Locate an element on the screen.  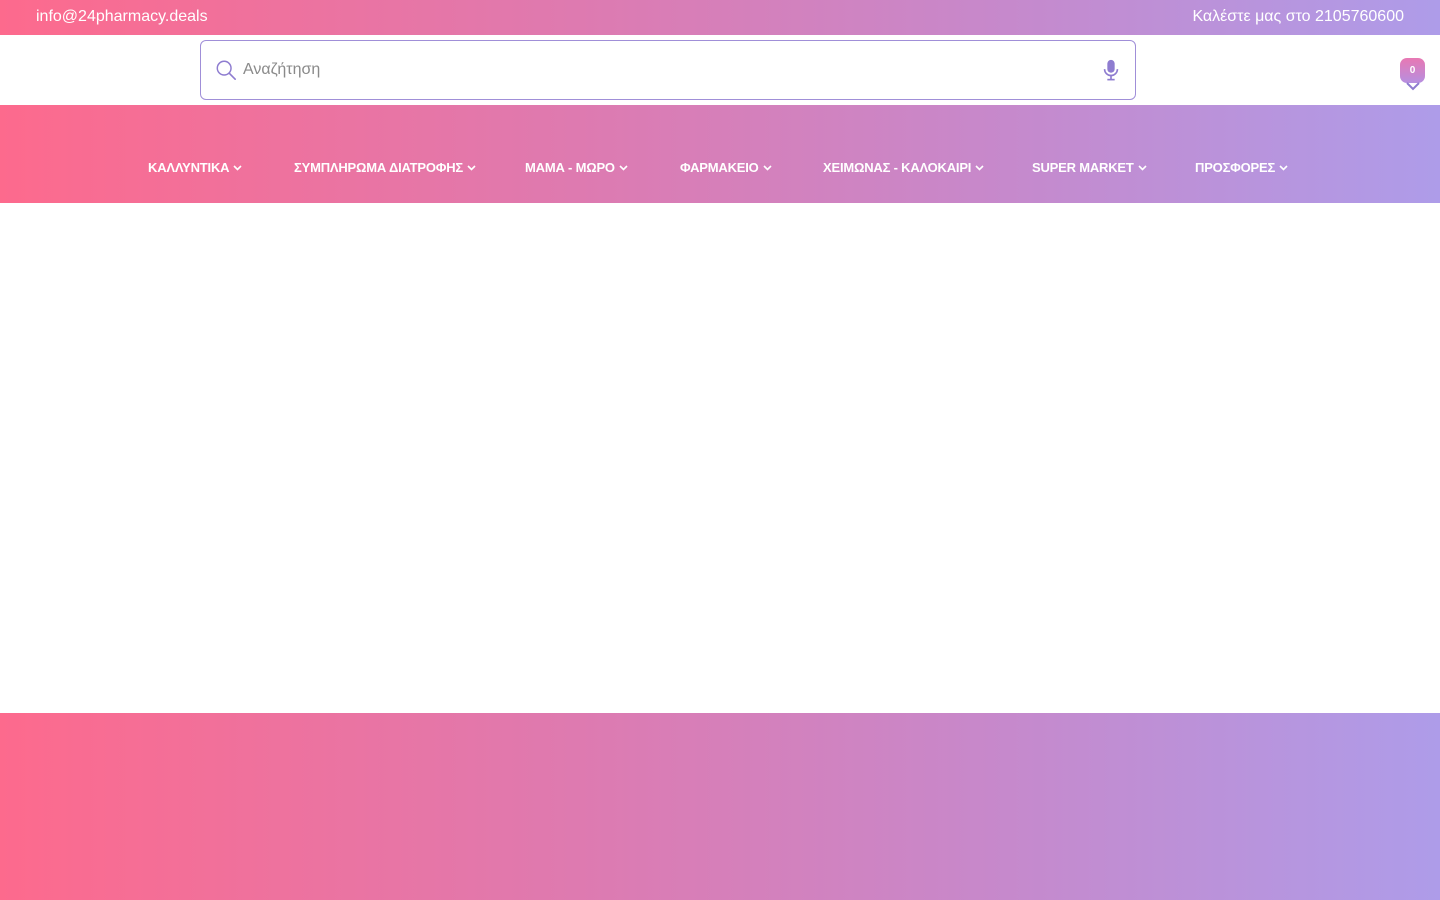
nav-item-label: ΚΑΛΛΥΝΤΙΚΑ is located at coordinates (189, 167).